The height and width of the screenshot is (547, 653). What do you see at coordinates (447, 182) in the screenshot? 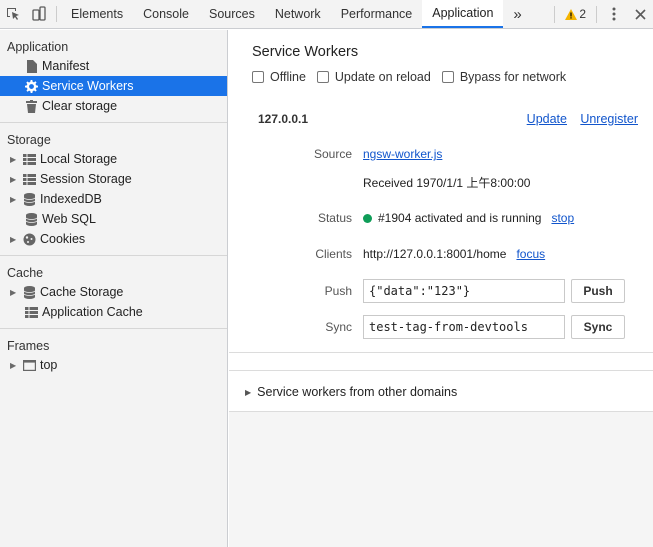
I see `received-time: Received 1970/1/1 上午8:00:00` at bounding box center [447, 182].